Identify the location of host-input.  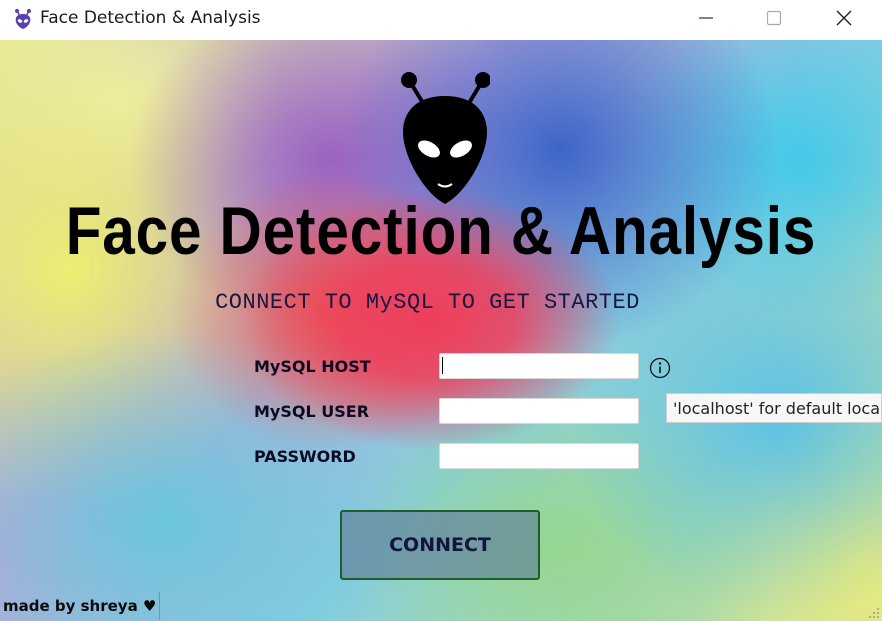
(539, 366).